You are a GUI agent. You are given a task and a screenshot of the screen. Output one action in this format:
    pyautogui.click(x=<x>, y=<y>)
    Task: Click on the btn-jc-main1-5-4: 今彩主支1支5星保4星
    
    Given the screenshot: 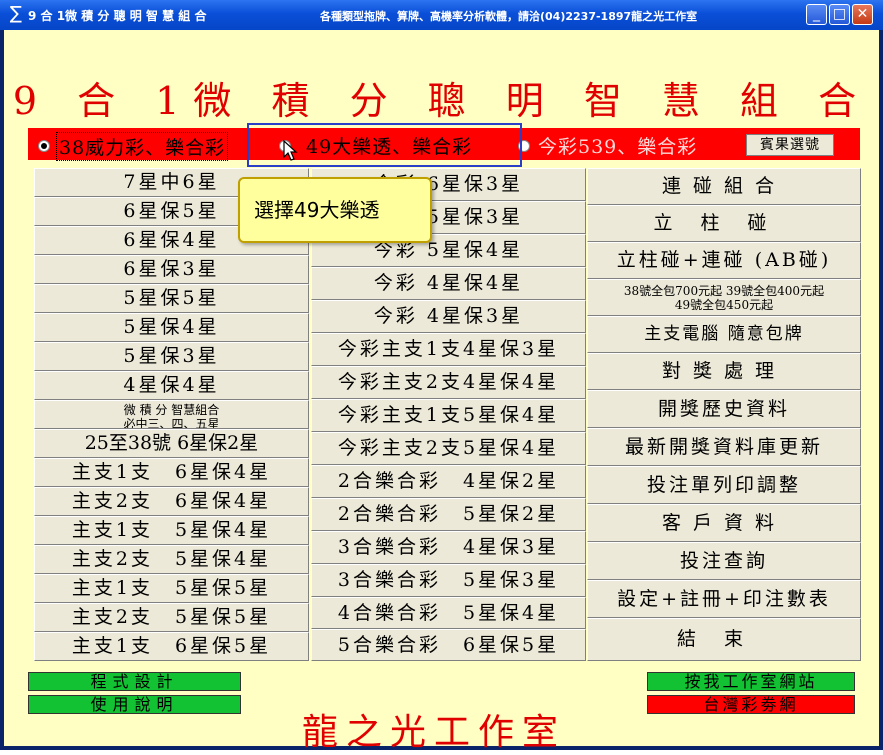 What is the action you would take?
    pyautogui.click(x=448, y=415)
    